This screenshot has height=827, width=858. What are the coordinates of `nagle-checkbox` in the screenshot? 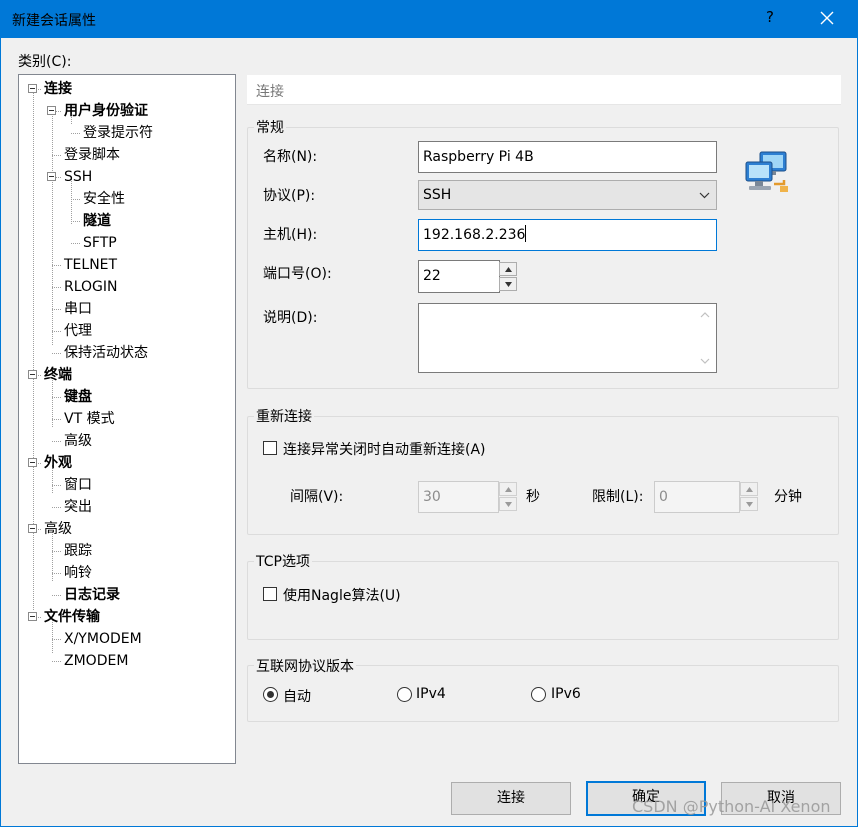 It's located at (270, 594).